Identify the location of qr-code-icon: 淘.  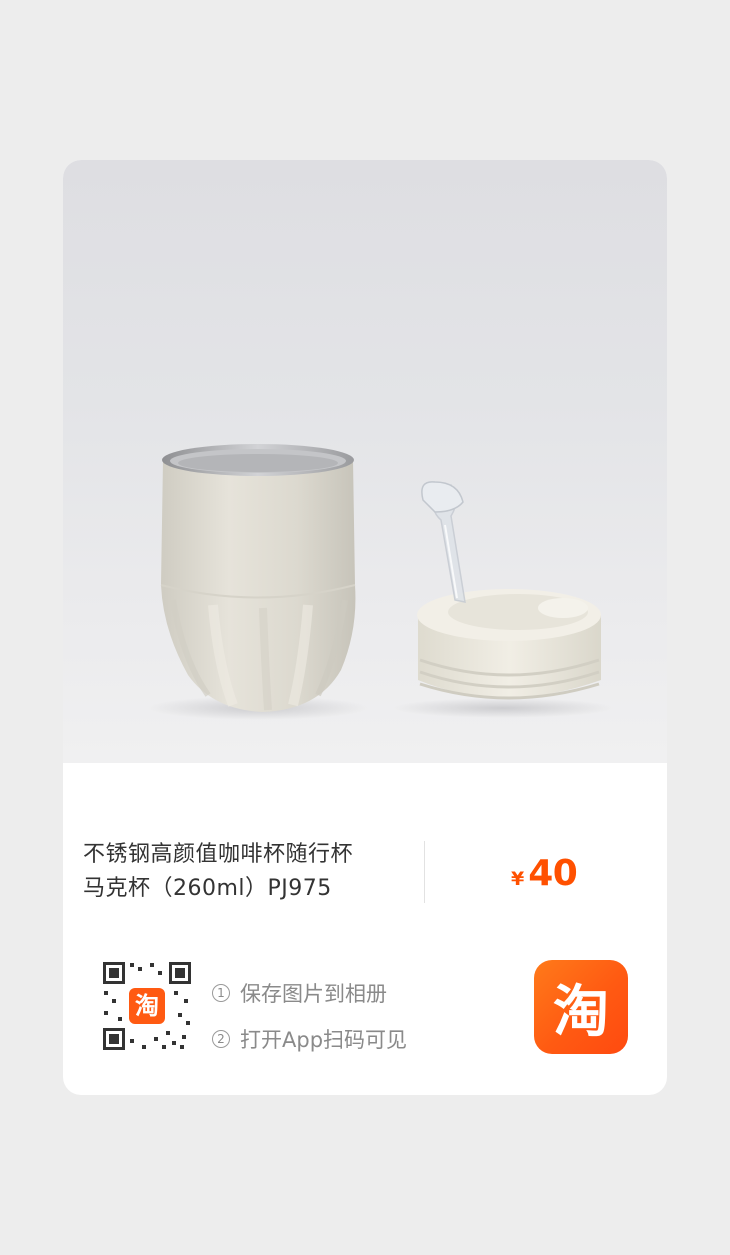
(147, 1006).